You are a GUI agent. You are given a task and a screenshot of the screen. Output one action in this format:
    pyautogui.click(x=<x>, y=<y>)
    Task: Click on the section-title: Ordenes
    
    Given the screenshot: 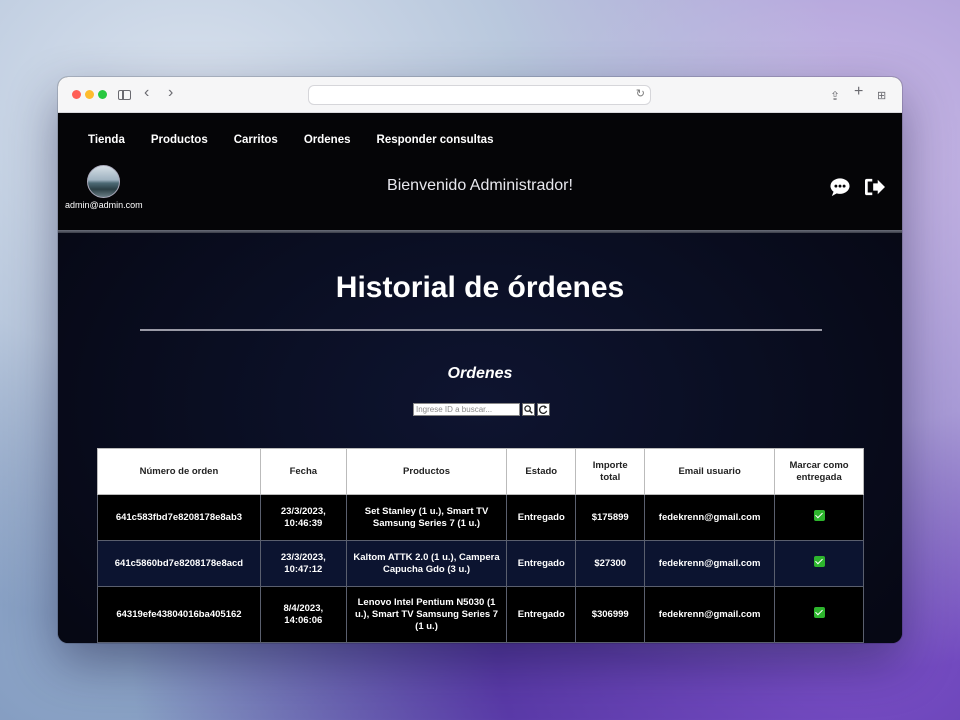 What is the action you would take?
    pyautogui.click(x=480, y=373)
    